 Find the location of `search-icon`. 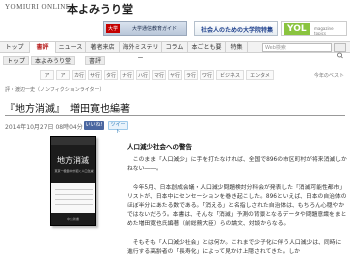

search-icon is located at coordinates (340, 51).